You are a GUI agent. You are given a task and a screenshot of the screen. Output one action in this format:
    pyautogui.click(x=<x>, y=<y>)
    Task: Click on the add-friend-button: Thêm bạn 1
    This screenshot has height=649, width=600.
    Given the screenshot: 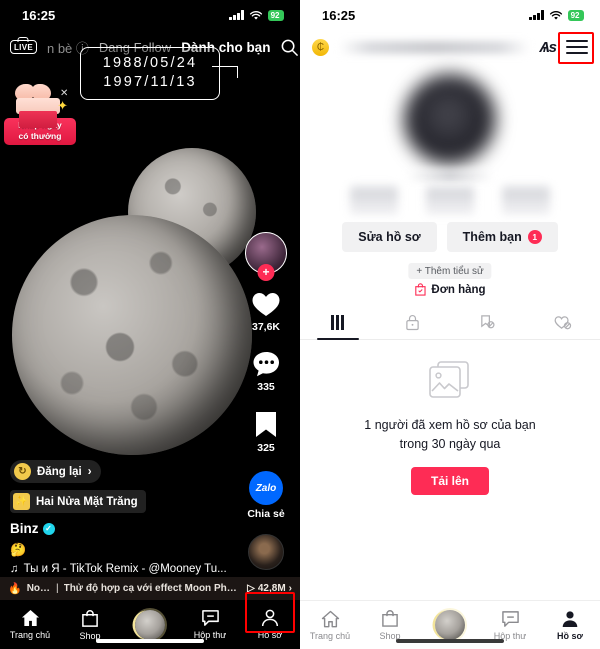 What is the action you would take?
    pyautogui.click(x=502, y=237)
    